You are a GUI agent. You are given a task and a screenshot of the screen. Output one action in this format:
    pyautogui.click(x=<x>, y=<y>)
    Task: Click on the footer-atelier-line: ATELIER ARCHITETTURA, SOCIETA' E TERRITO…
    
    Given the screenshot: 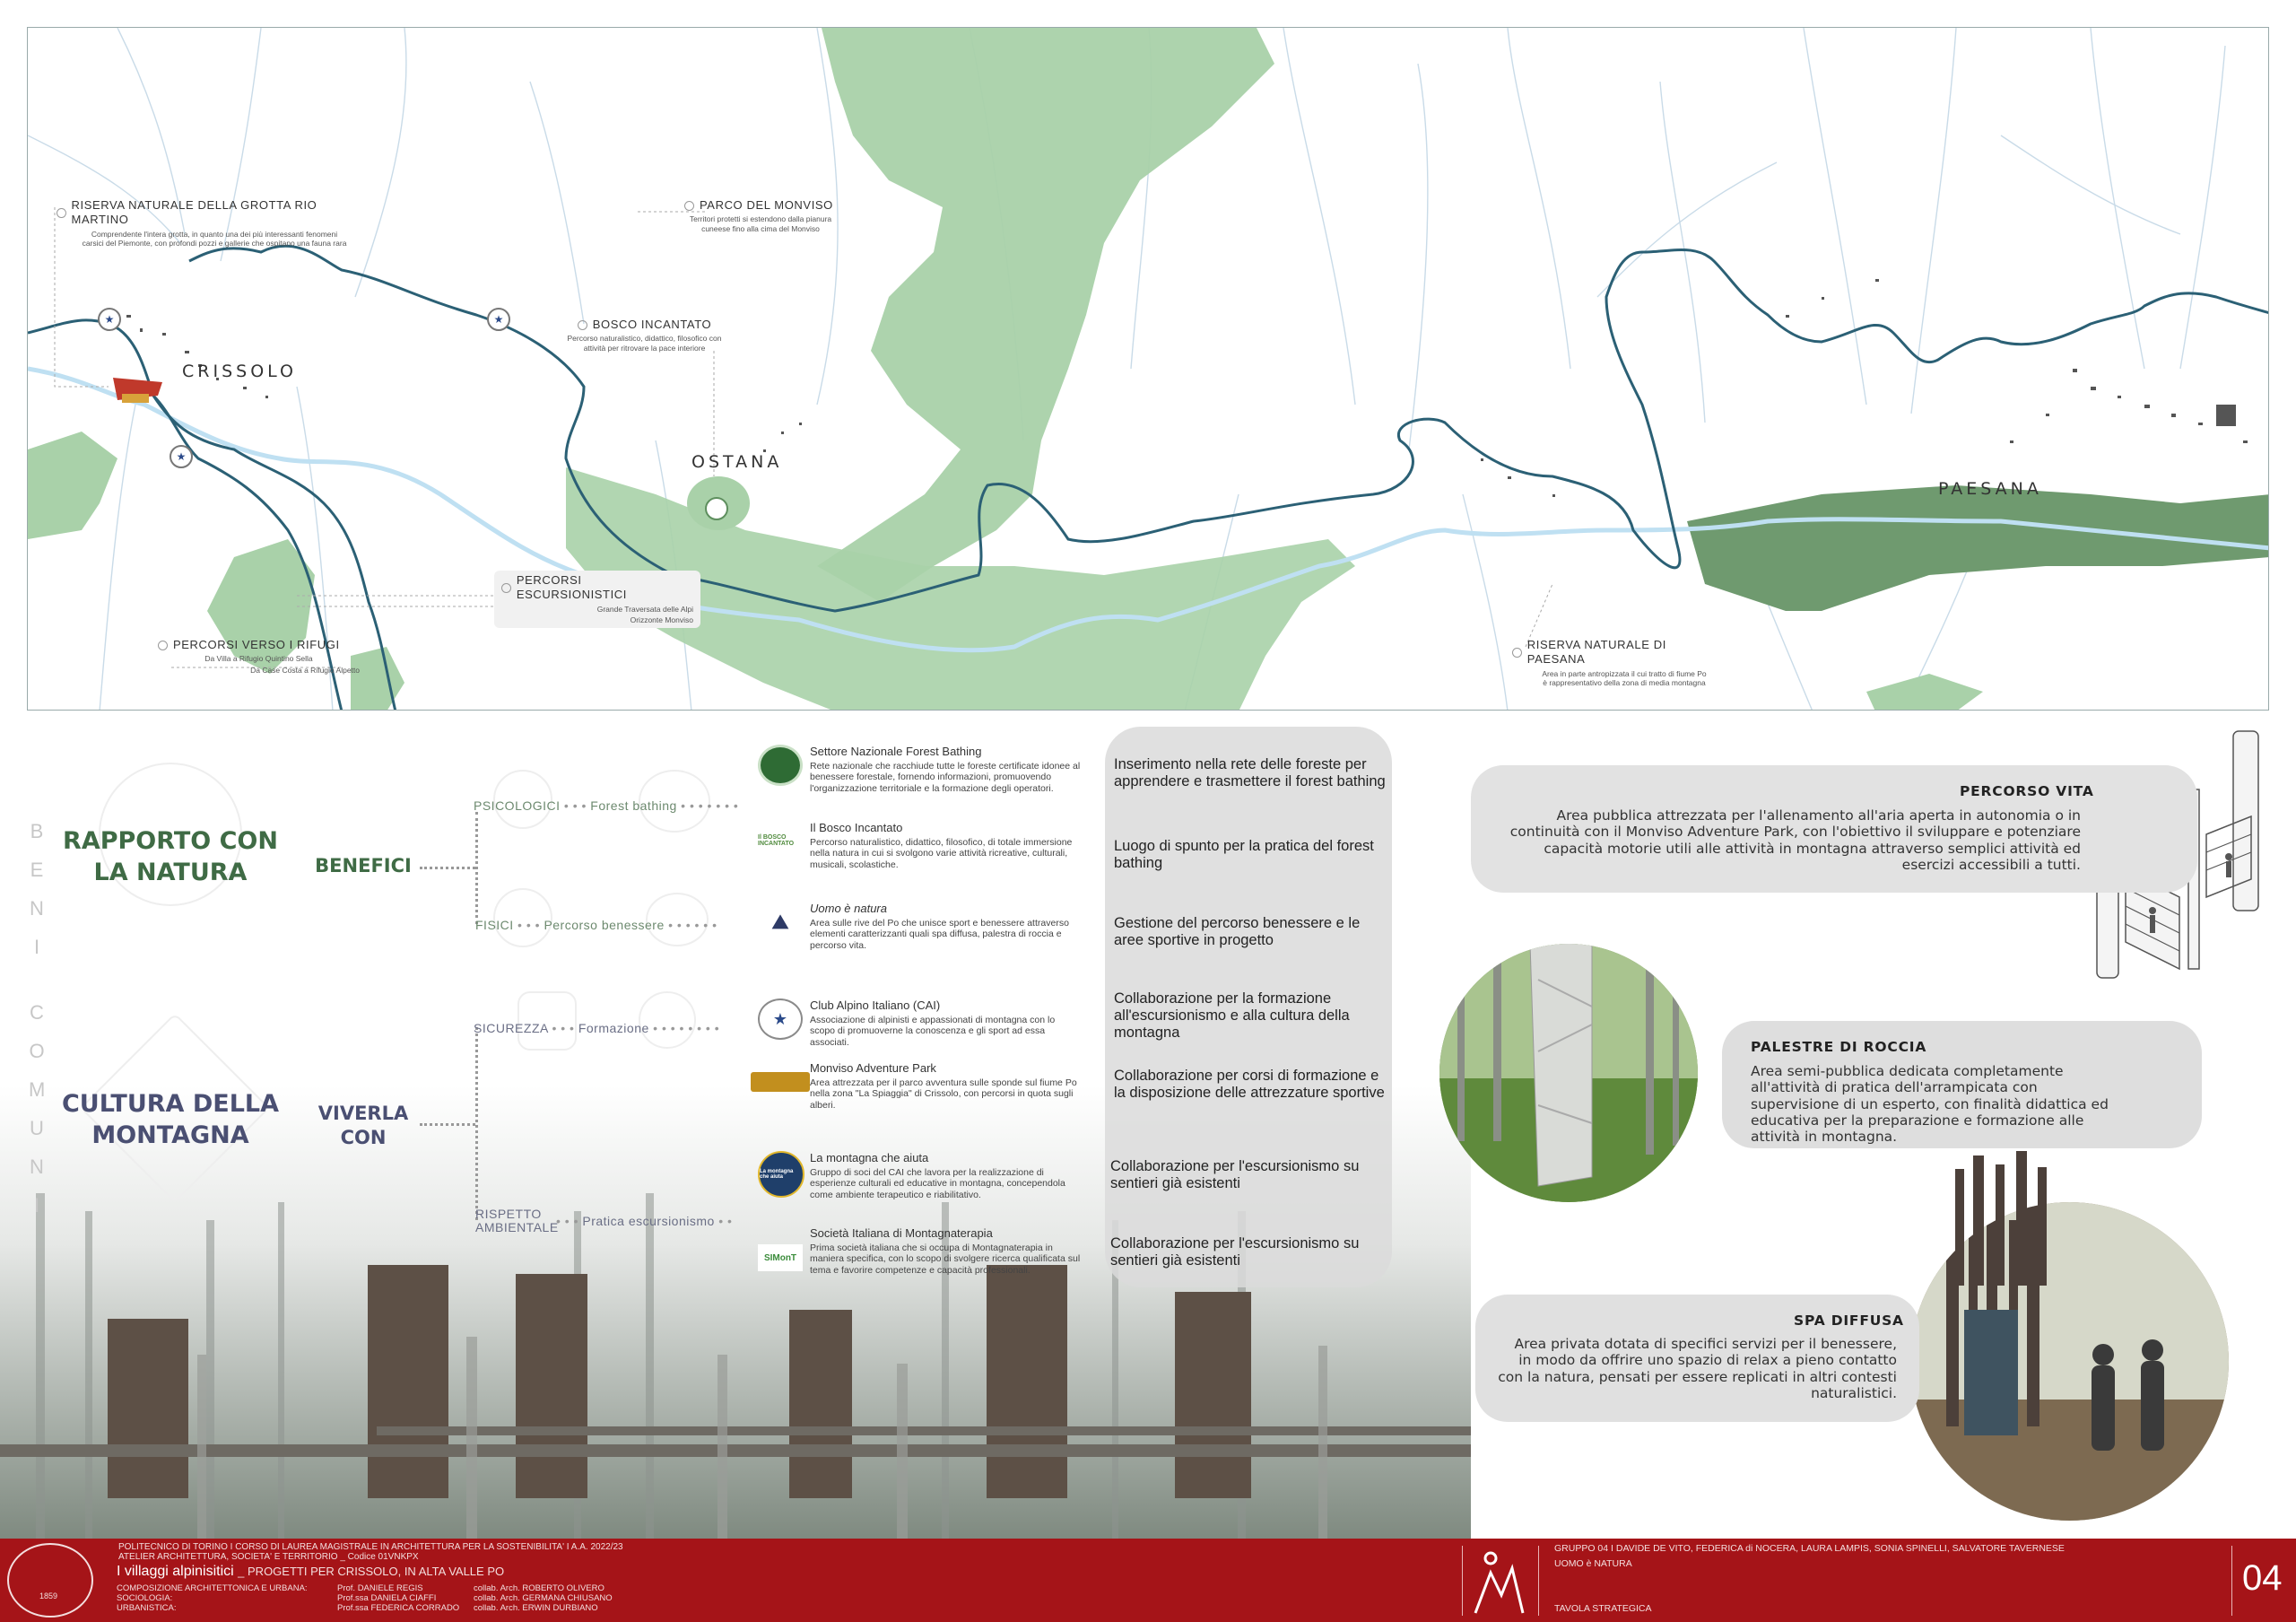 What is the action you would take?
    pyautogui.click(x=268, y=1557)
    